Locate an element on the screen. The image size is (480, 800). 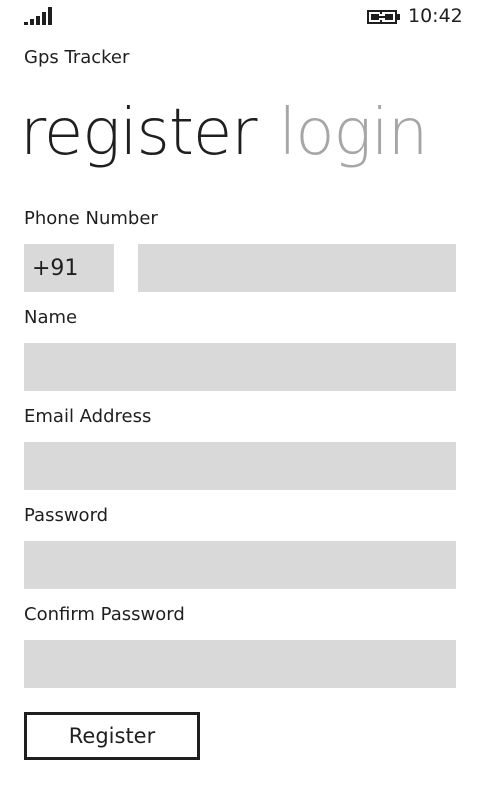
status-bar: 10:42 is located at coordinates (240, 16).